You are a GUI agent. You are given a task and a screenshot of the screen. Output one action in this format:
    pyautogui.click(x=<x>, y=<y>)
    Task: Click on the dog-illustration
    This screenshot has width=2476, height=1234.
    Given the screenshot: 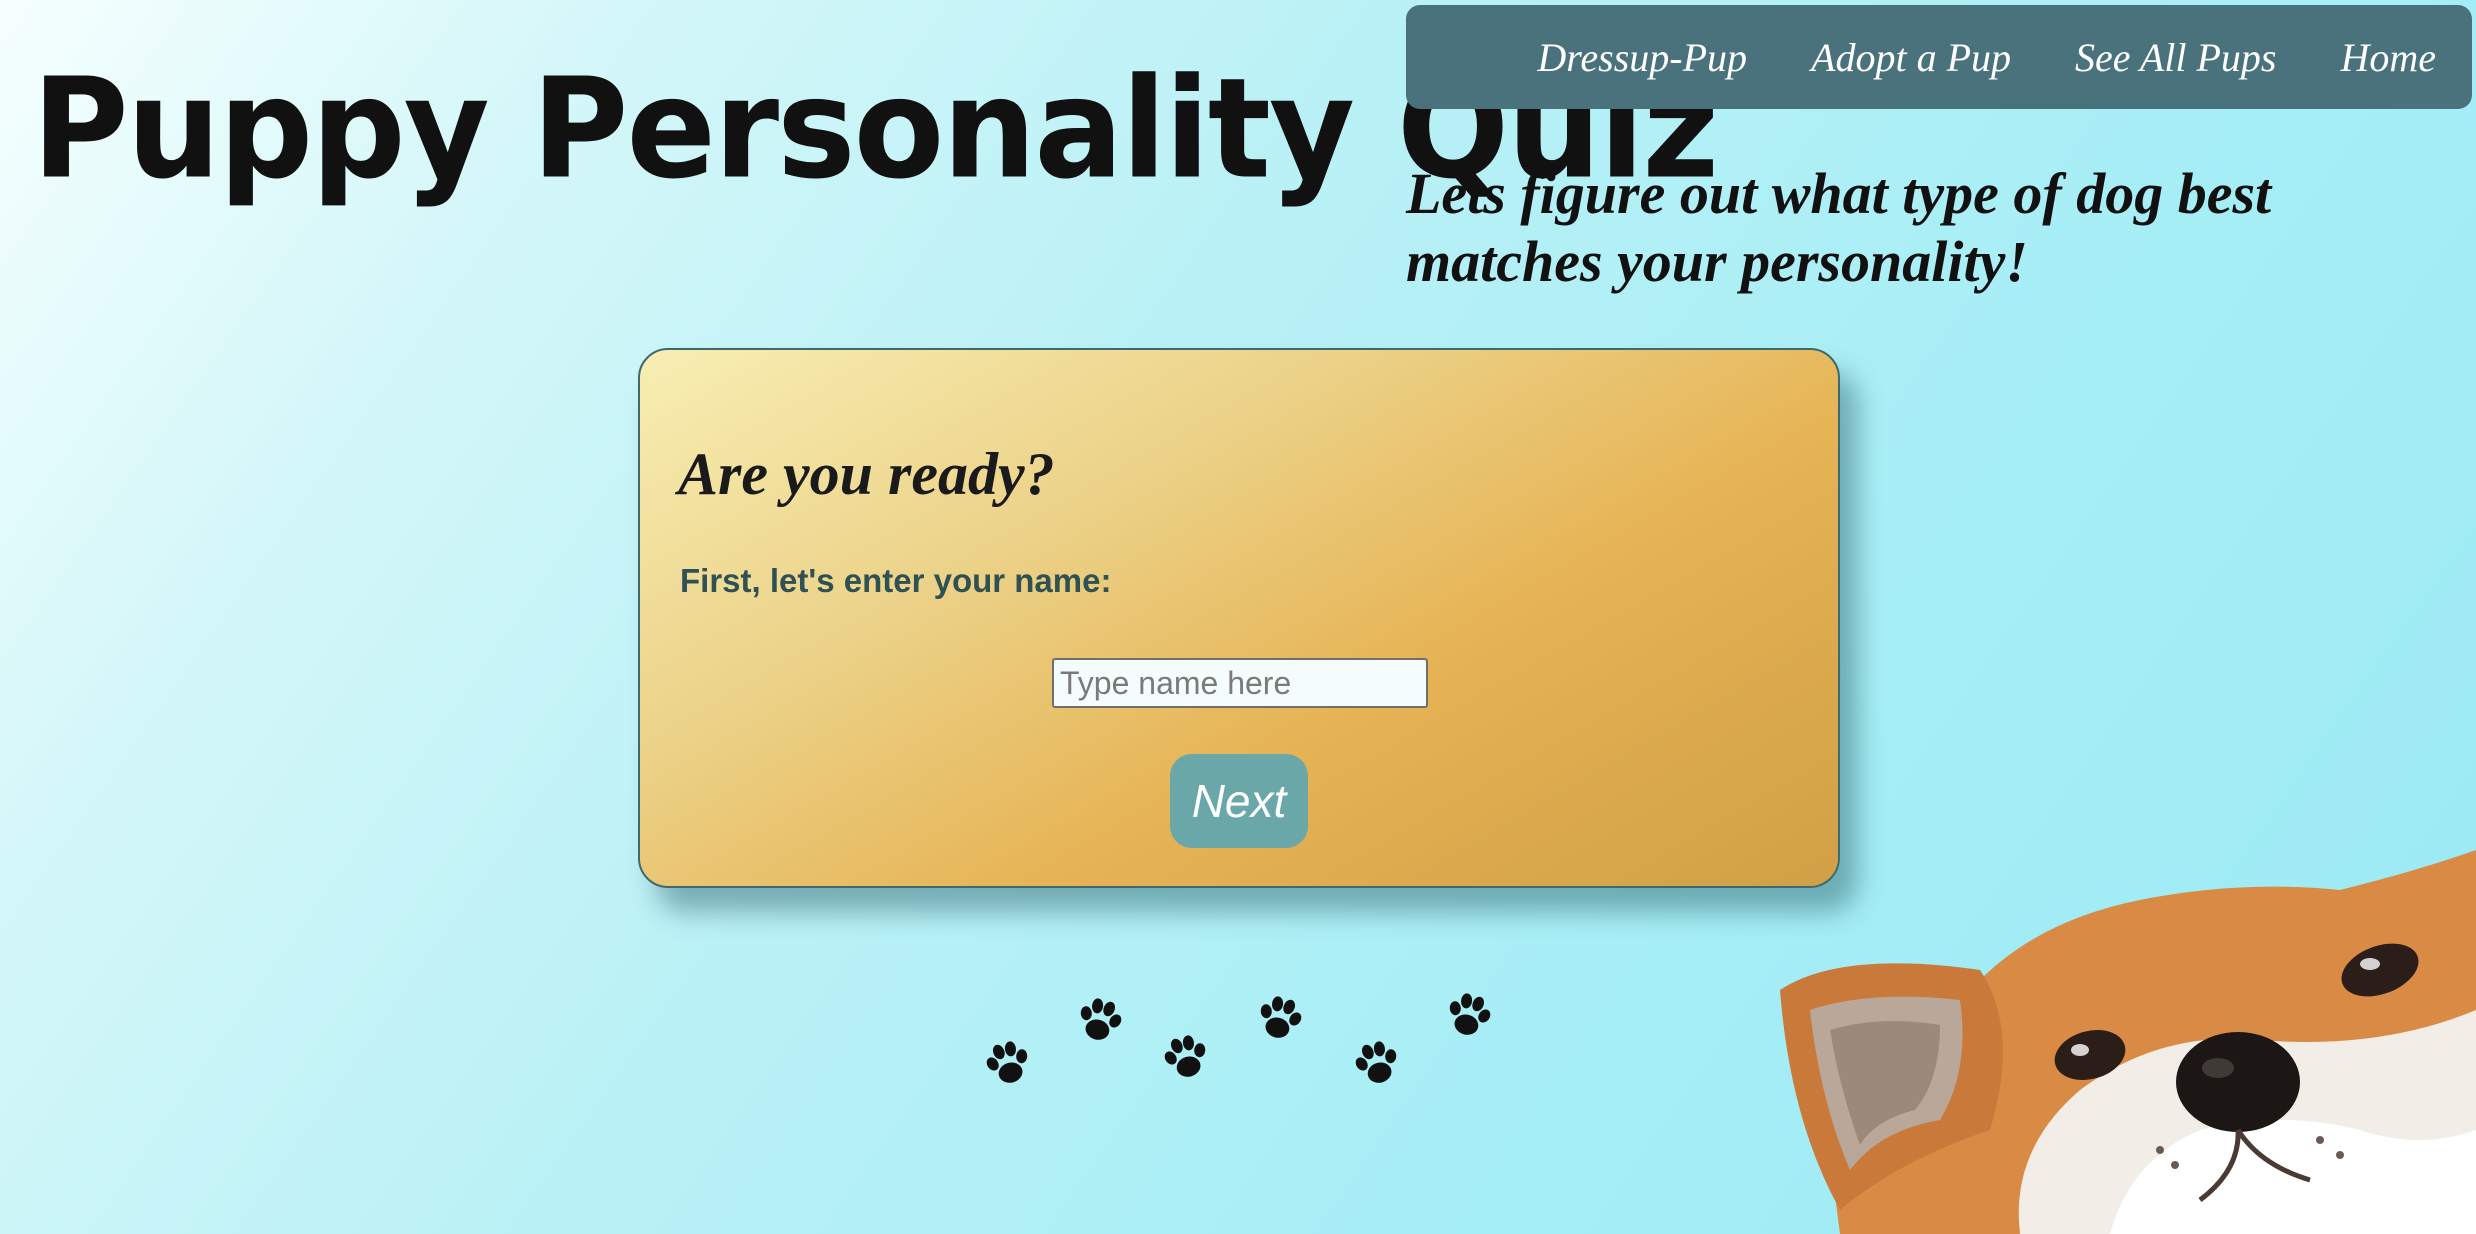 What is the action you would take?
    pyautogui.click(x=2128, y=1042)
    